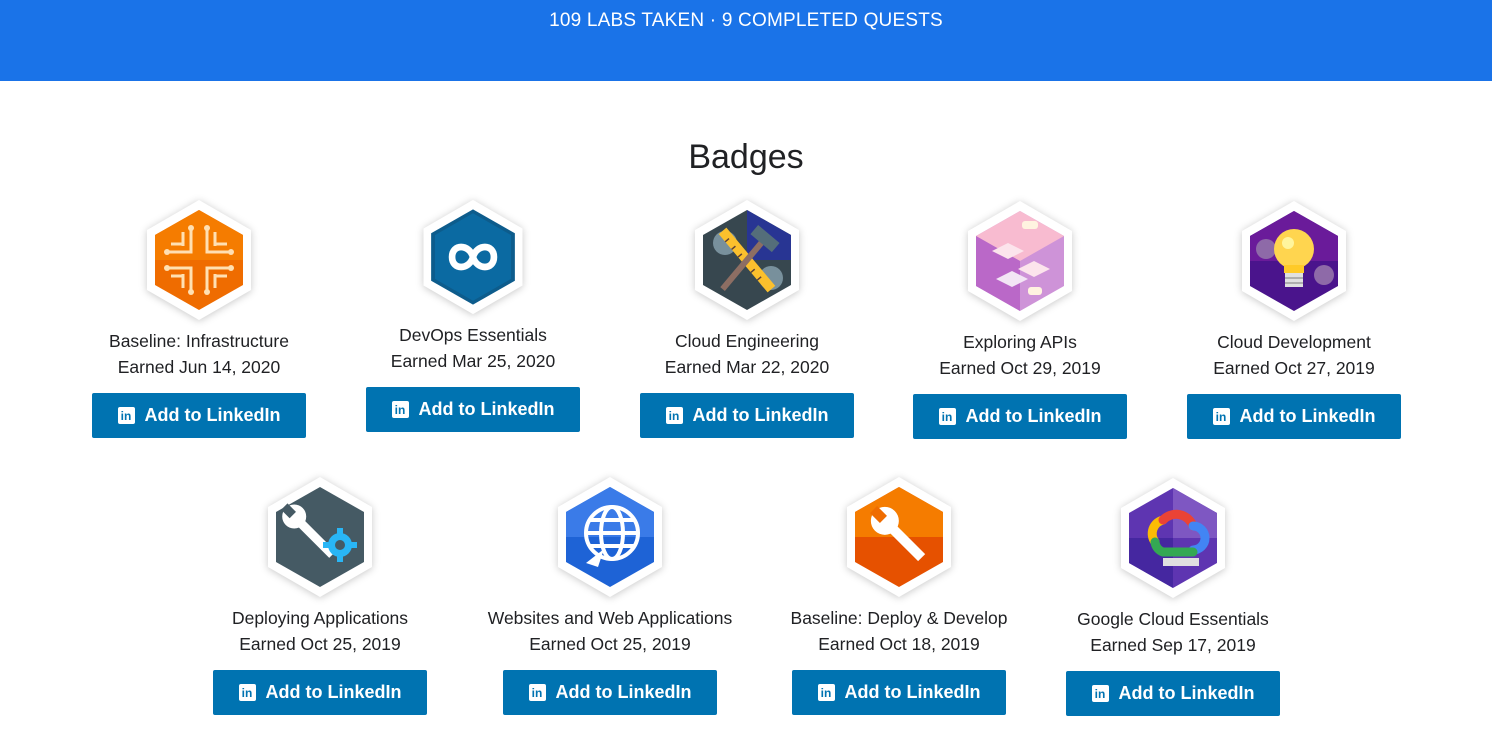 This screenshot has width=1492, height=733. What do you see at coordinates (1020, 368) in the screenshot?
I see `badge-earned-date: Earned Oct 29, 2019` at bounding box center [1020, 368].